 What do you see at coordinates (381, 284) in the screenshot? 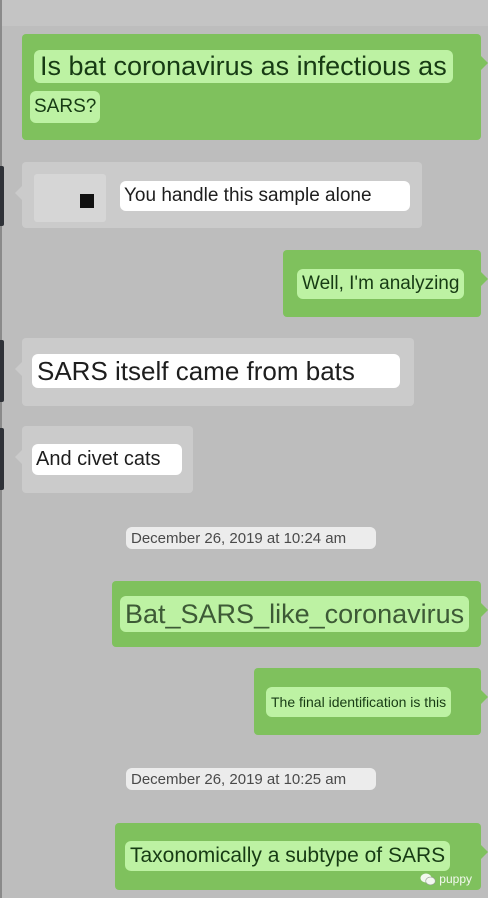
I see `message-text: Well, I'm analyzing` at bounding box center [381, 284].